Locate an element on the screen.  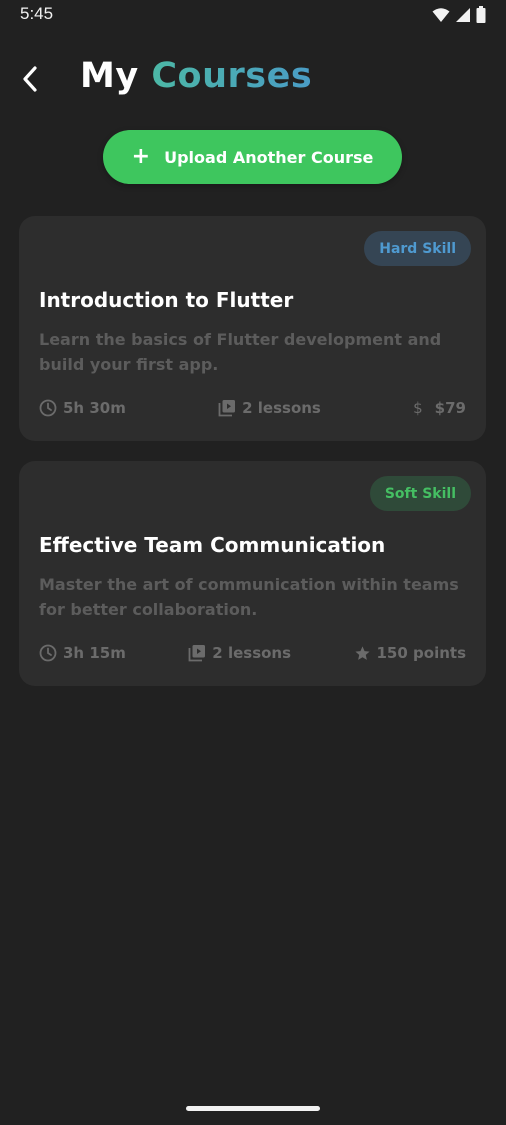
page-title: My Courses is located at coordinates (196, 76).